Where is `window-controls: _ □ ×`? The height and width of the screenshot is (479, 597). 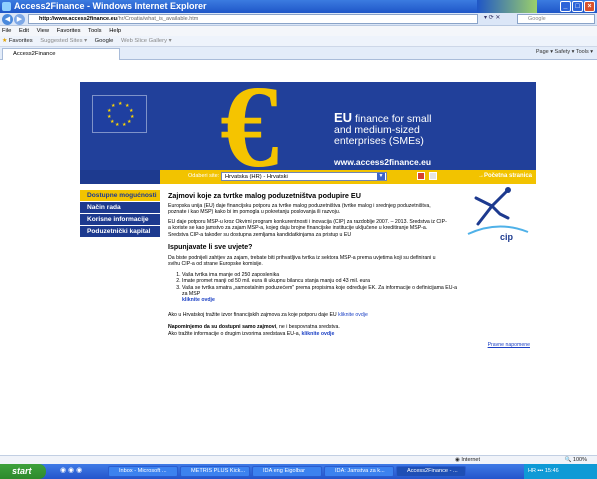
window-controls: _ □ × is located at coordinates (577, 6).